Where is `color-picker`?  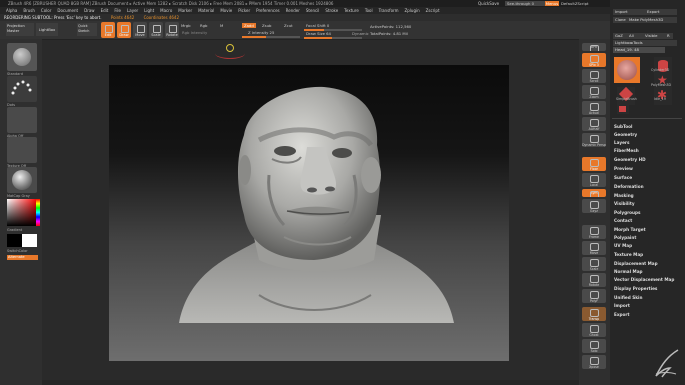 color-picker is located at coordinates (22, 212).